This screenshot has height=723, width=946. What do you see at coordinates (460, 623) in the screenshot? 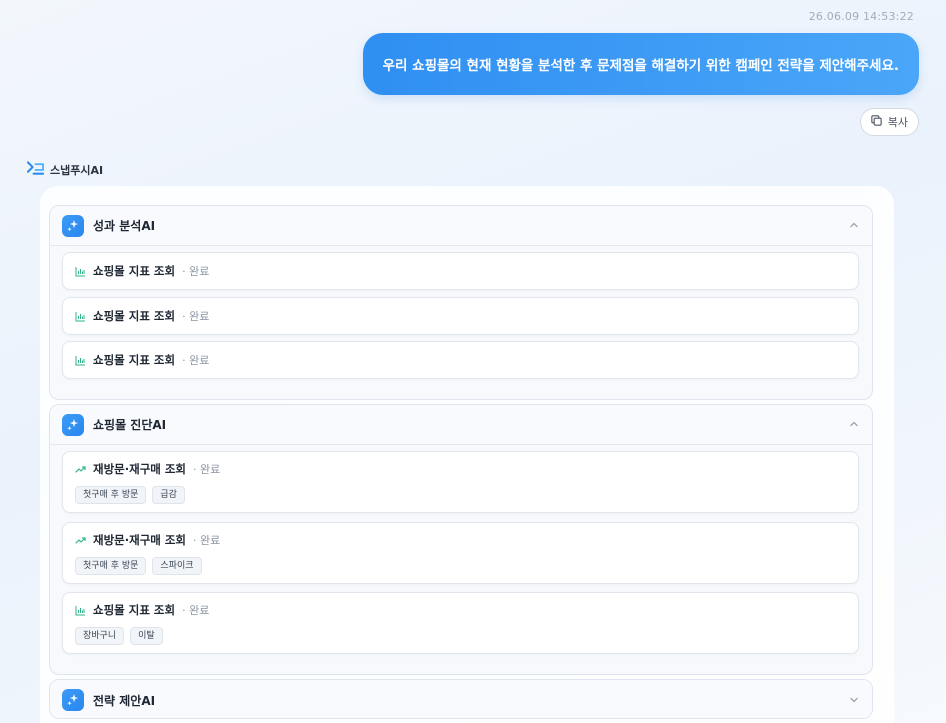
I see `list-item: 쇼핑몰 지표 조회 · 완료 장바구니 이탈` at bounding box center [460, 623].